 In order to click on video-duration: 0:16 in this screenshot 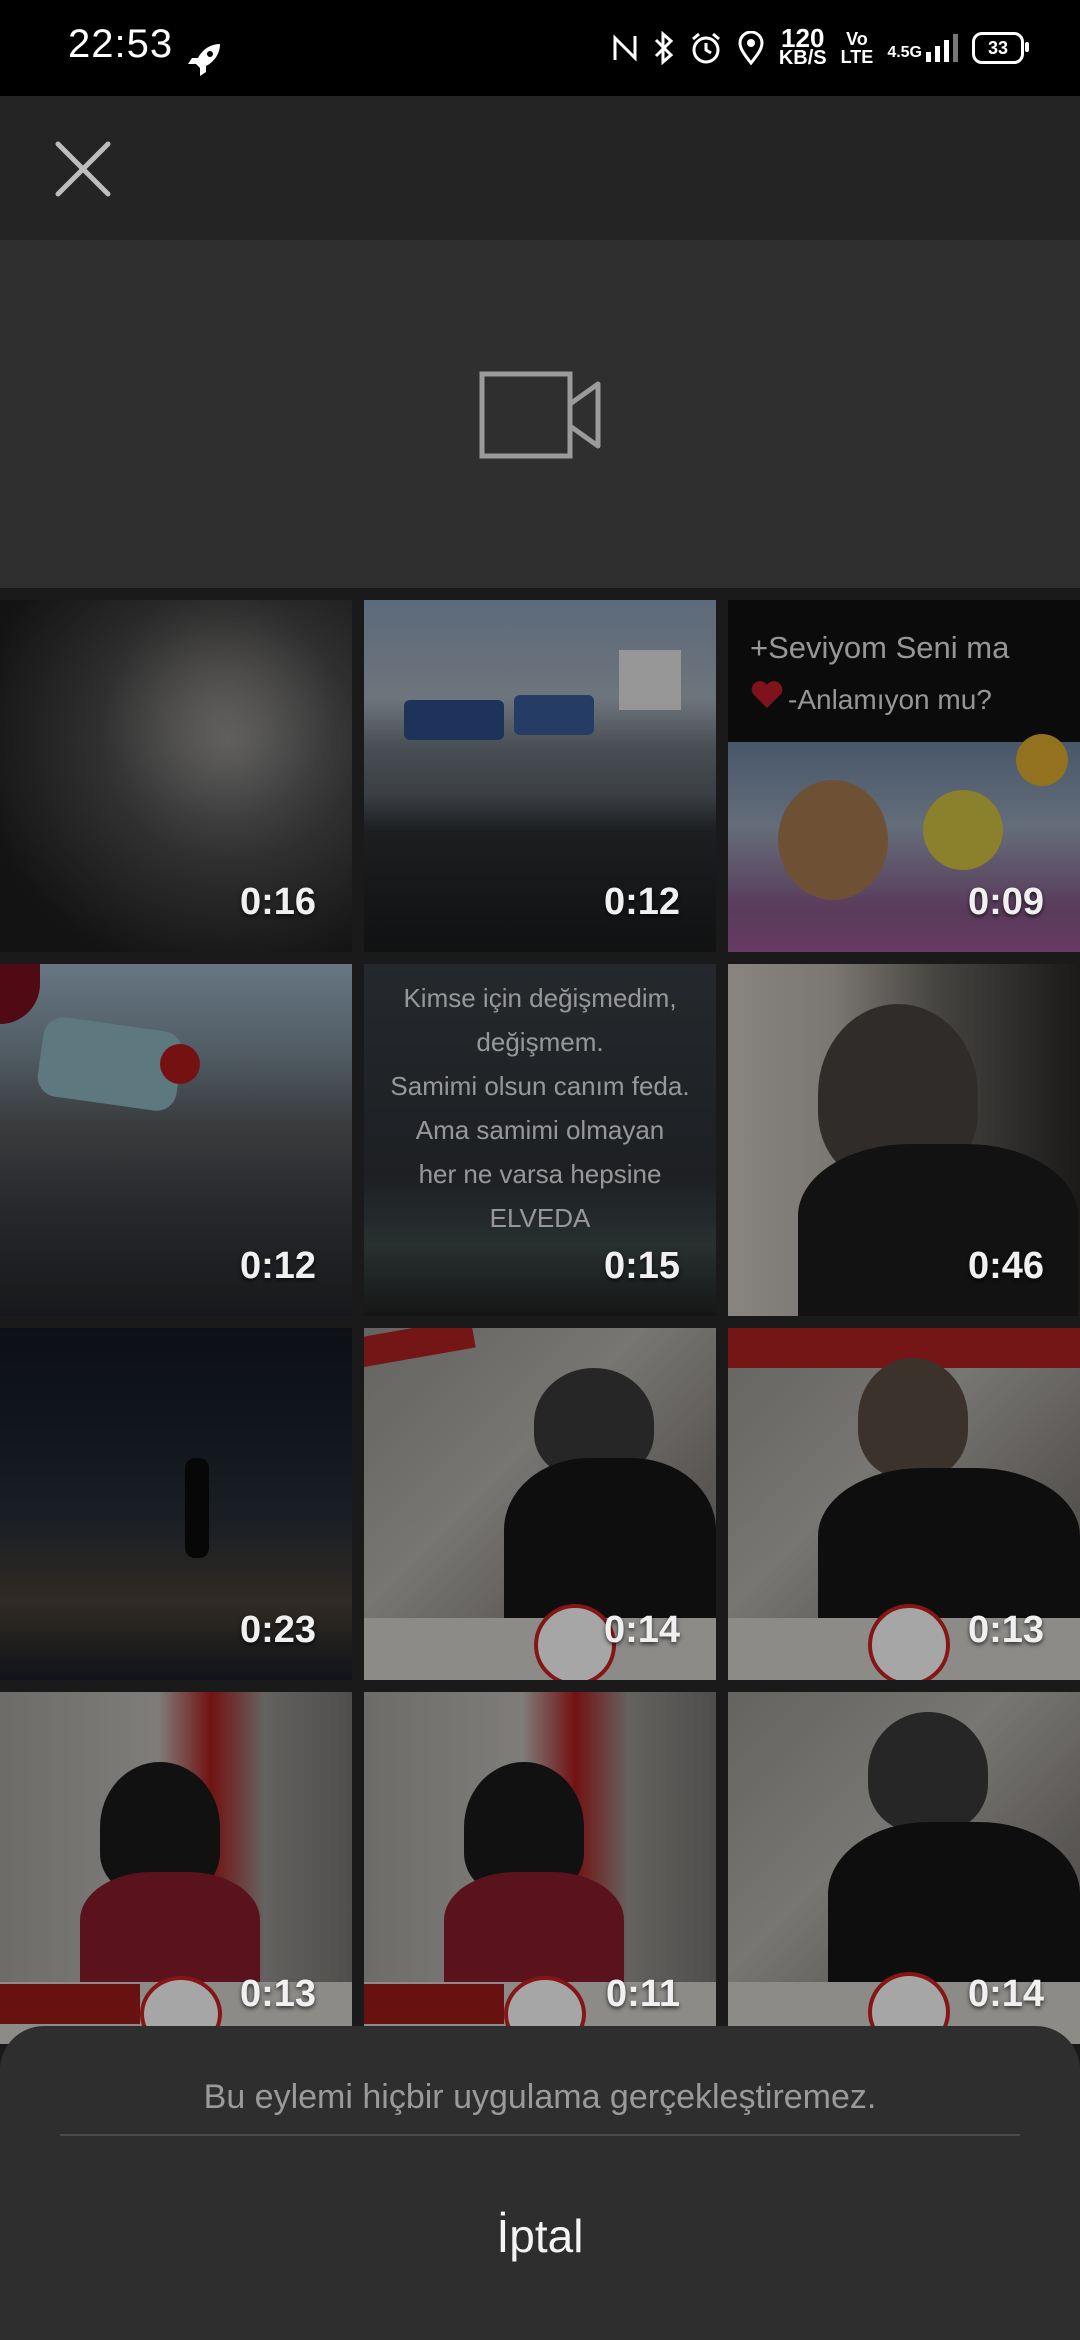, I will do `click(277, 902)`.